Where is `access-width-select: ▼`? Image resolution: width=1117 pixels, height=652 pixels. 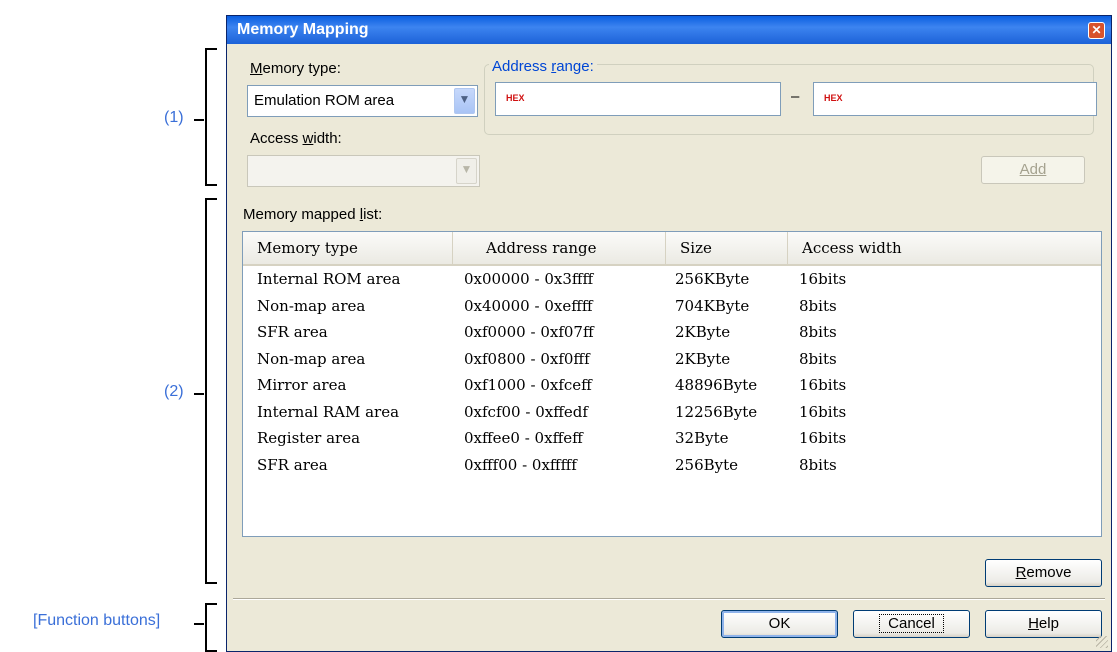
access-width-select: ▼ is located at coordinates (363, 171).